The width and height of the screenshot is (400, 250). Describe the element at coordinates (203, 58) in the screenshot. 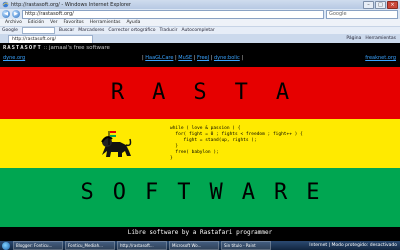

I see `link-freej: FreeJ` at that location.